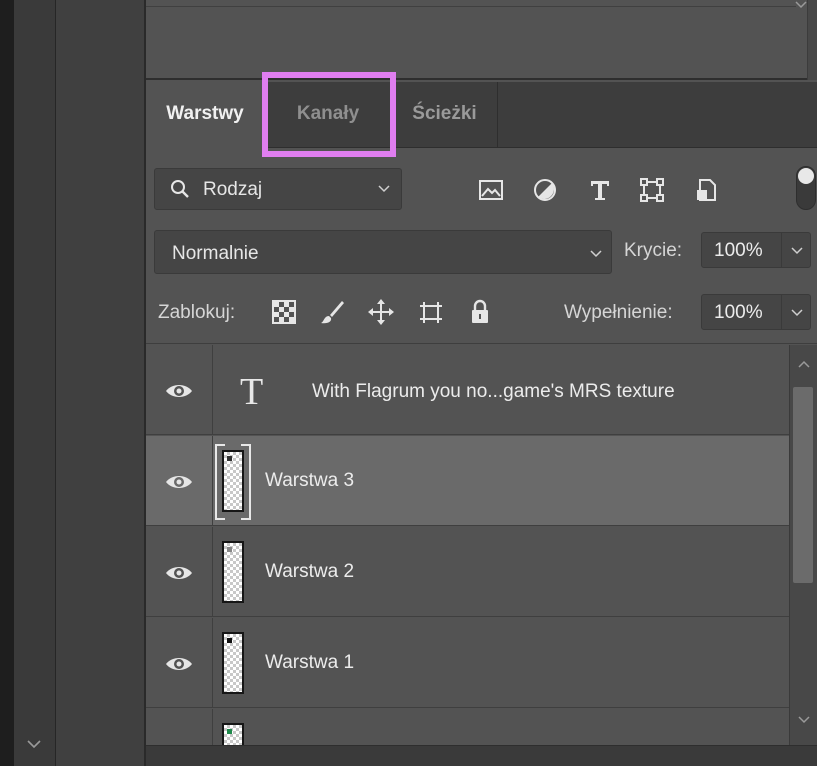 The image size is (817, 766). Describe the element at coordinates (278, 189) in the screenshot. I see `layer-filter-dropdown: Rodzaj` at that location.